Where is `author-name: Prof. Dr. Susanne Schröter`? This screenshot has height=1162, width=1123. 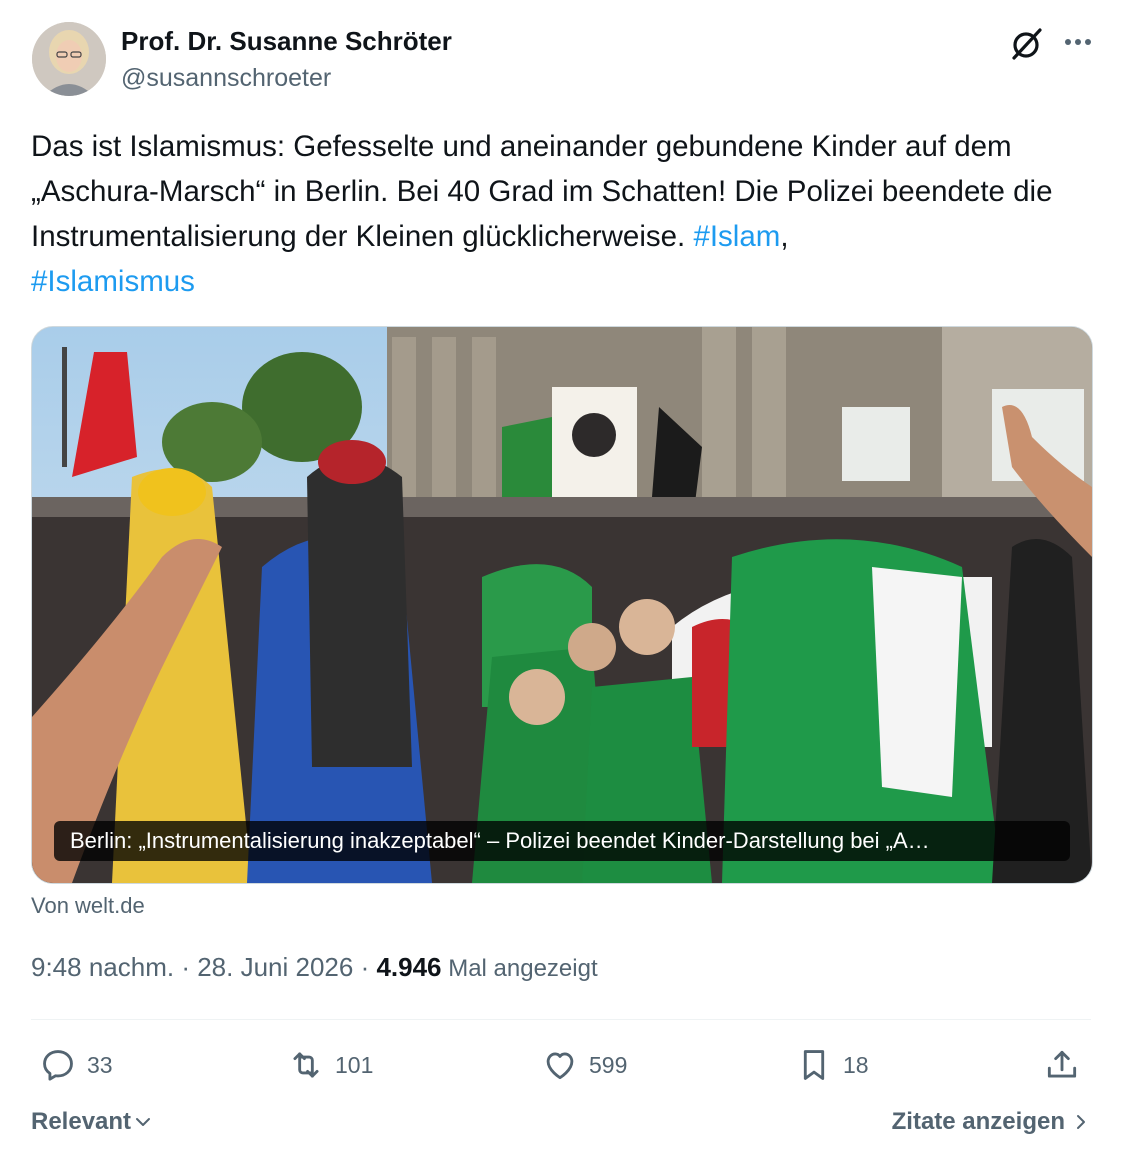
author-name: Prof. Dr. Susanne Schröter is located at coordinates (286, 41).